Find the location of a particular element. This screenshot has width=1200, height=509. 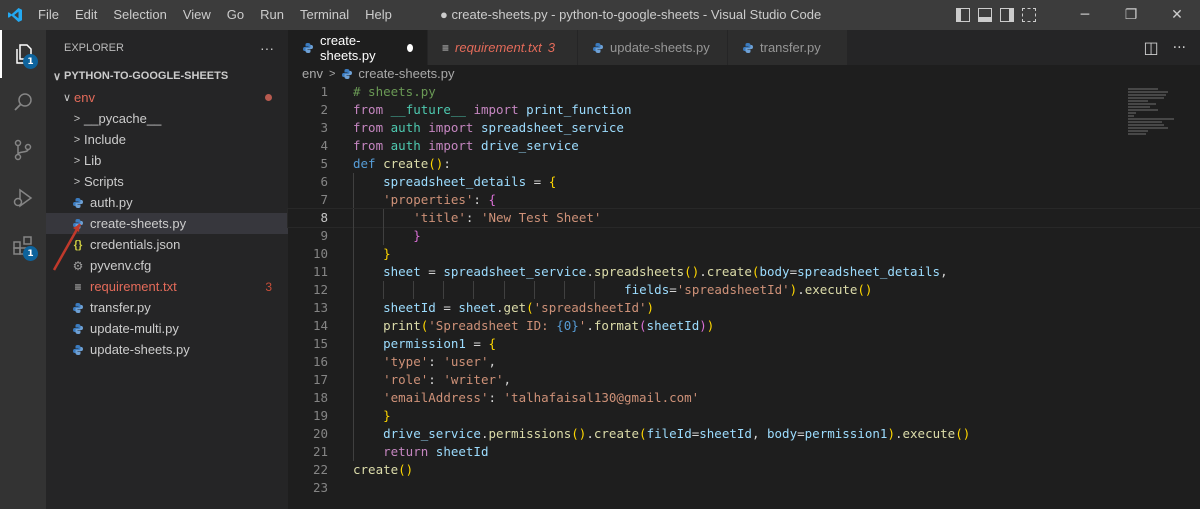

tab-transfer-py: transfer.py is located at coordinates (788, 47).